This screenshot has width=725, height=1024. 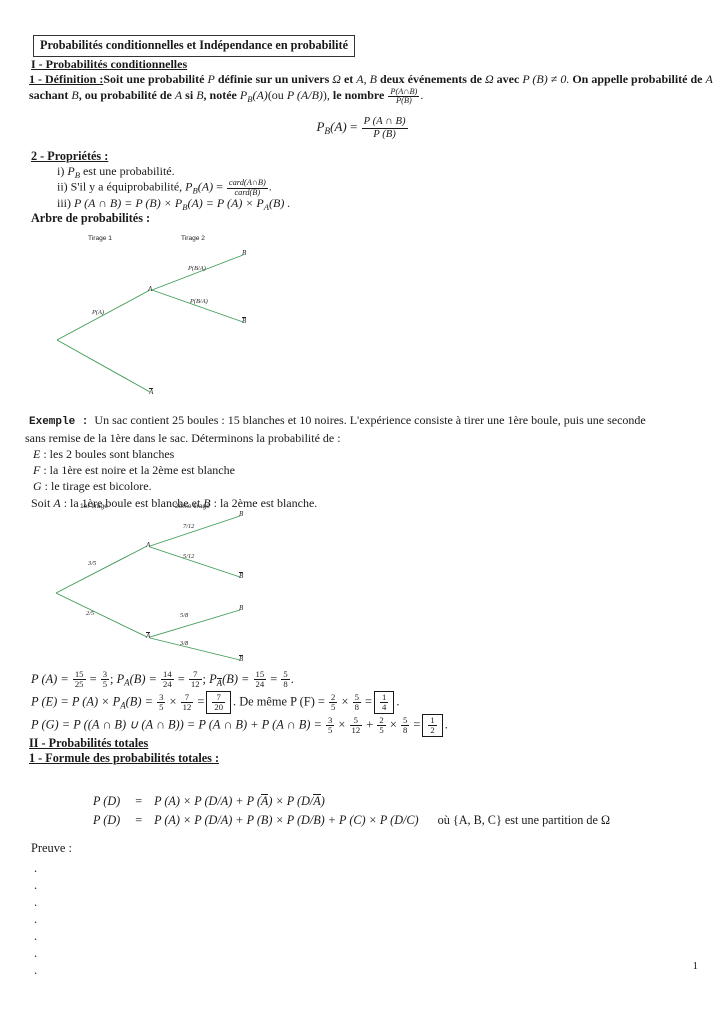 I want to click on property-ii-P: P, so click(x=189, y=186).